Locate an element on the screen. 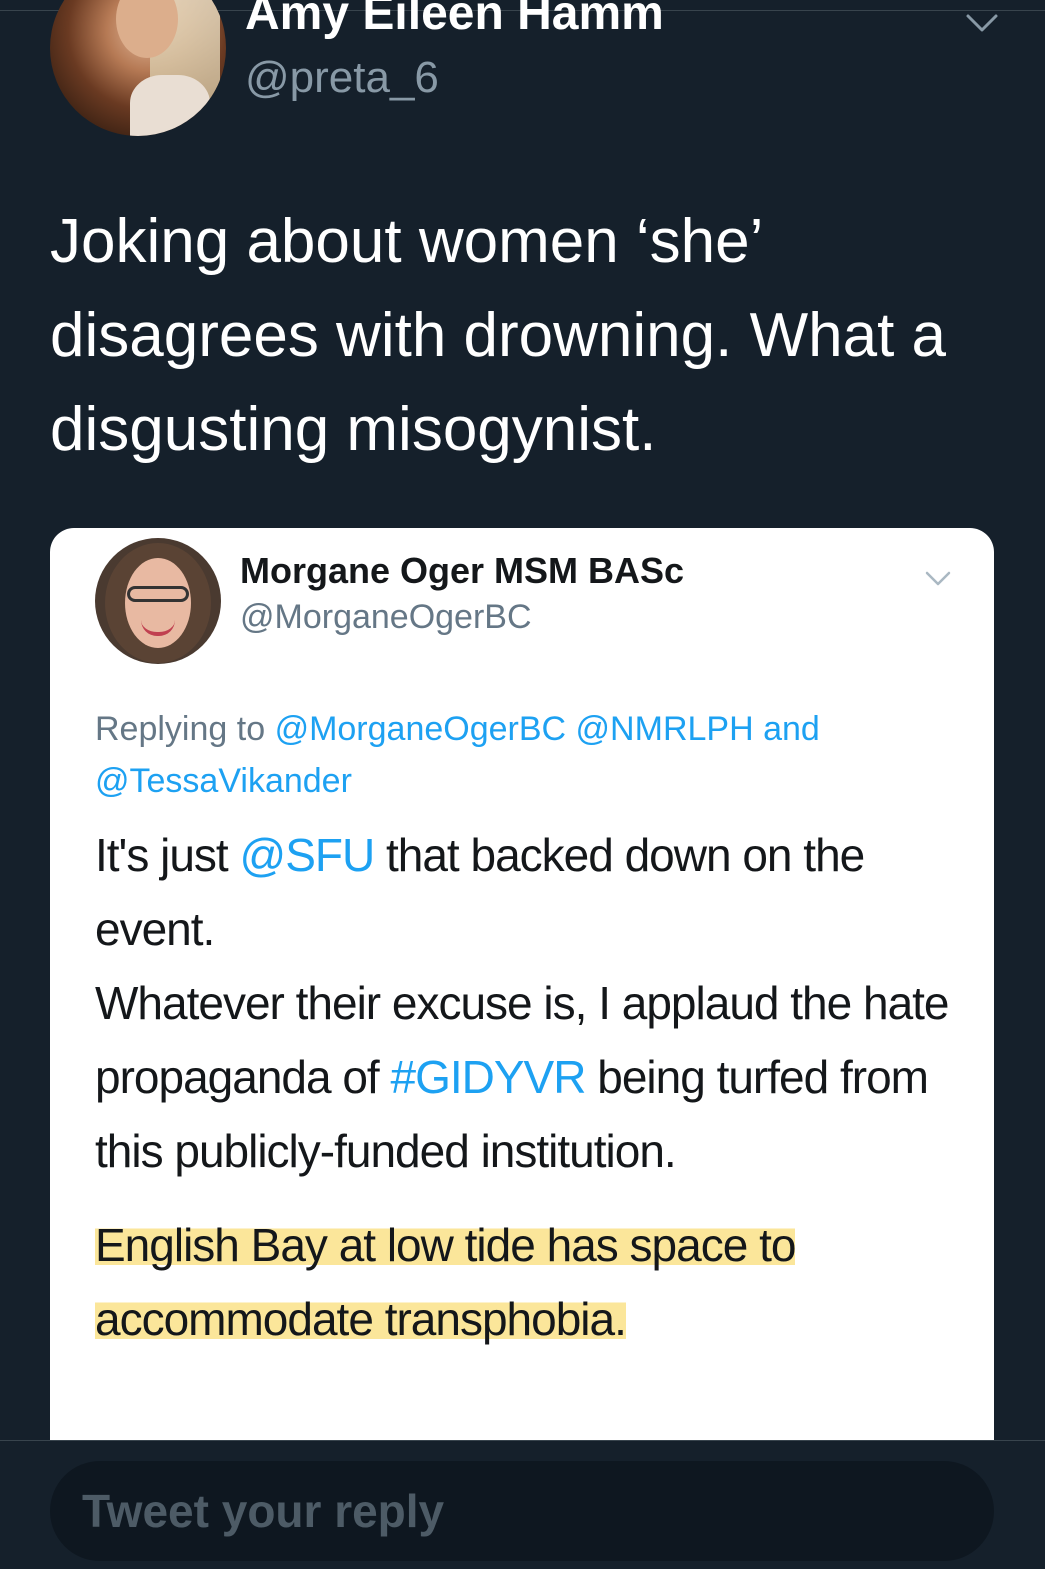 The image size is (1045, 1569). hashtag-link: #GIDYVR is located at coordinates (488, 1077).